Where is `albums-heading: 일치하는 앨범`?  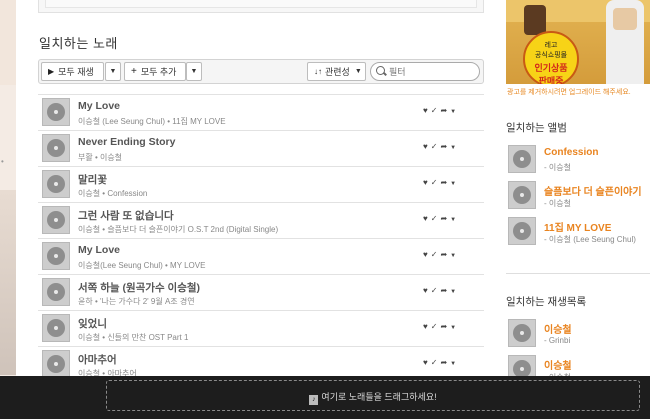
albums-heading: 일치하는 앨범 is located at coordinates (536, 128).